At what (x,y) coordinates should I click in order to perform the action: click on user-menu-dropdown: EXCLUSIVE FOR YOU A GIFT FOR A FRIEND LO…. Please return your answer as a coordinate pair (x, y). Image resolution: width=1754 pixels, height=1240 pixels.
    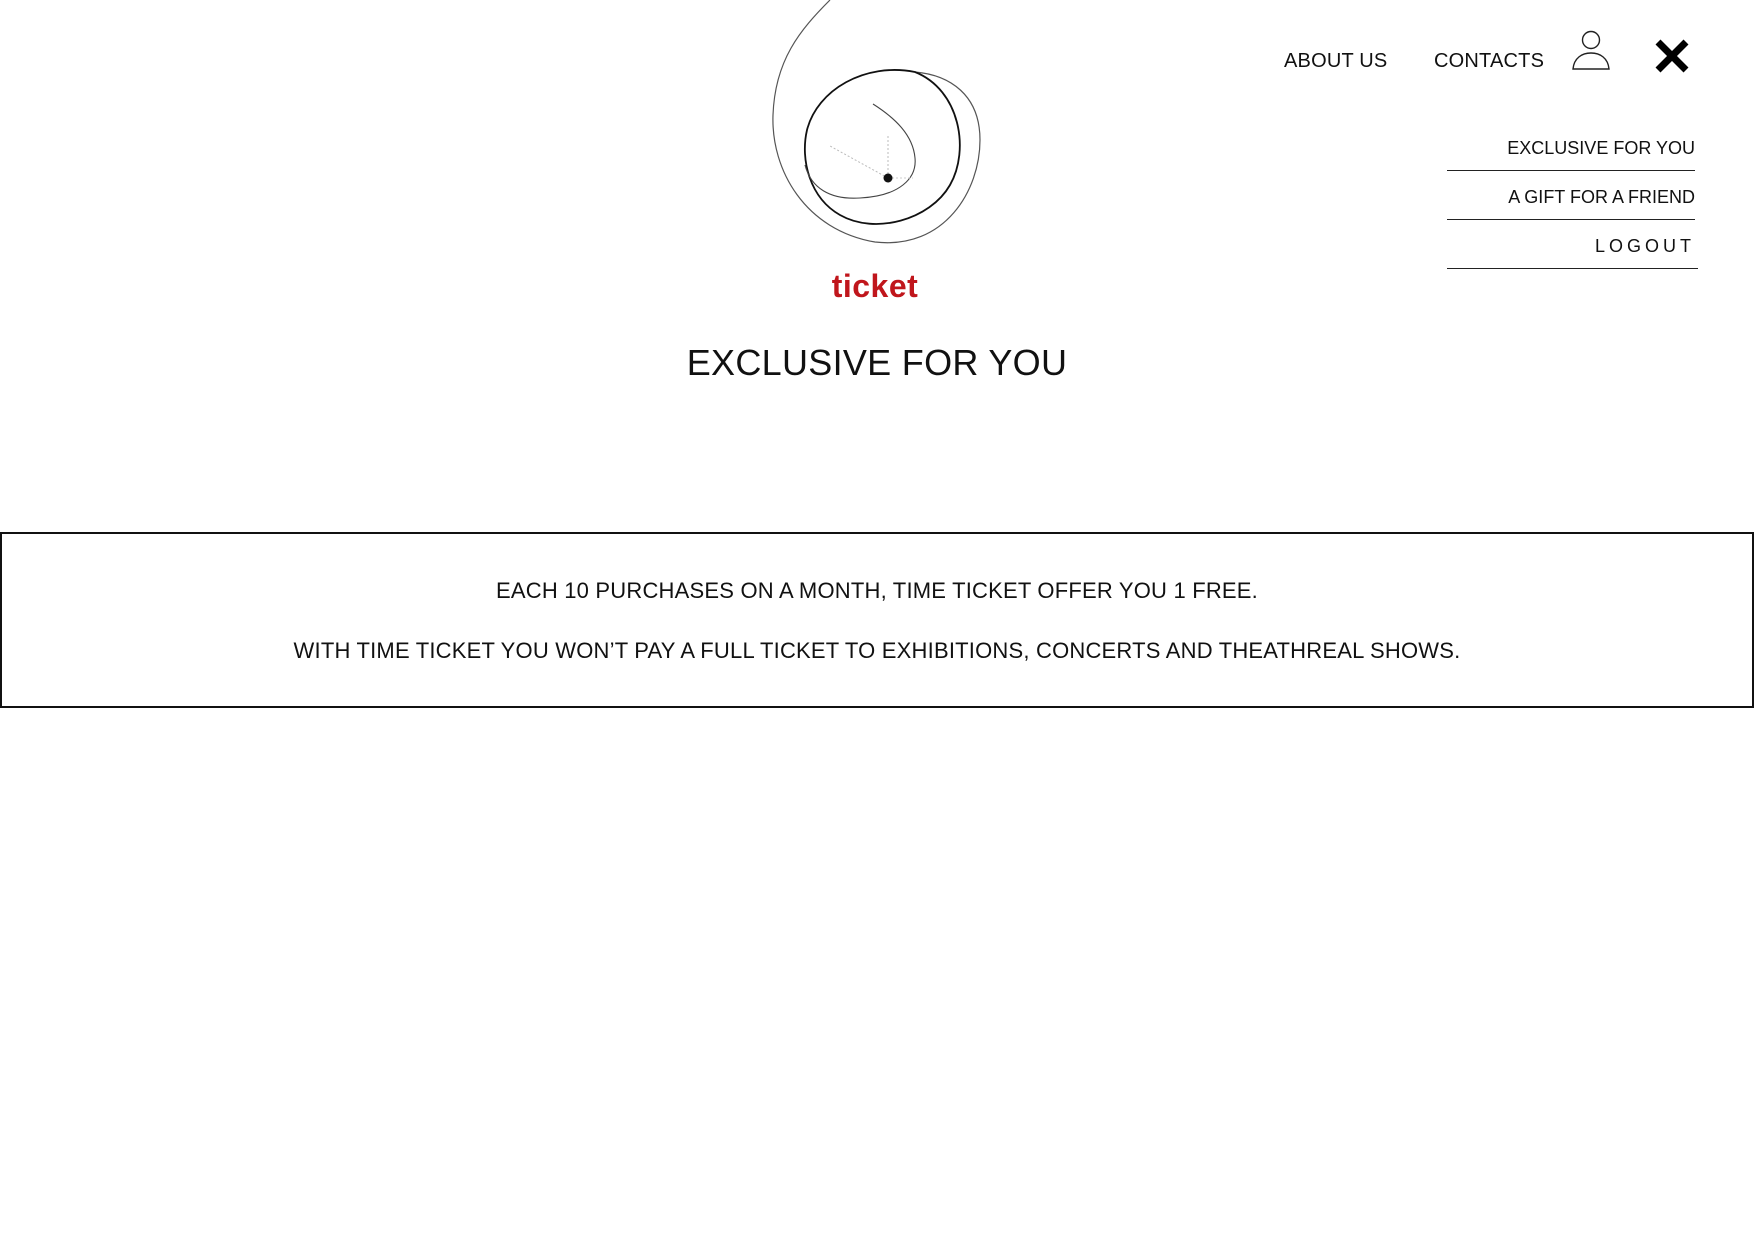
    Looking at the image, I should click on (1572, 195).